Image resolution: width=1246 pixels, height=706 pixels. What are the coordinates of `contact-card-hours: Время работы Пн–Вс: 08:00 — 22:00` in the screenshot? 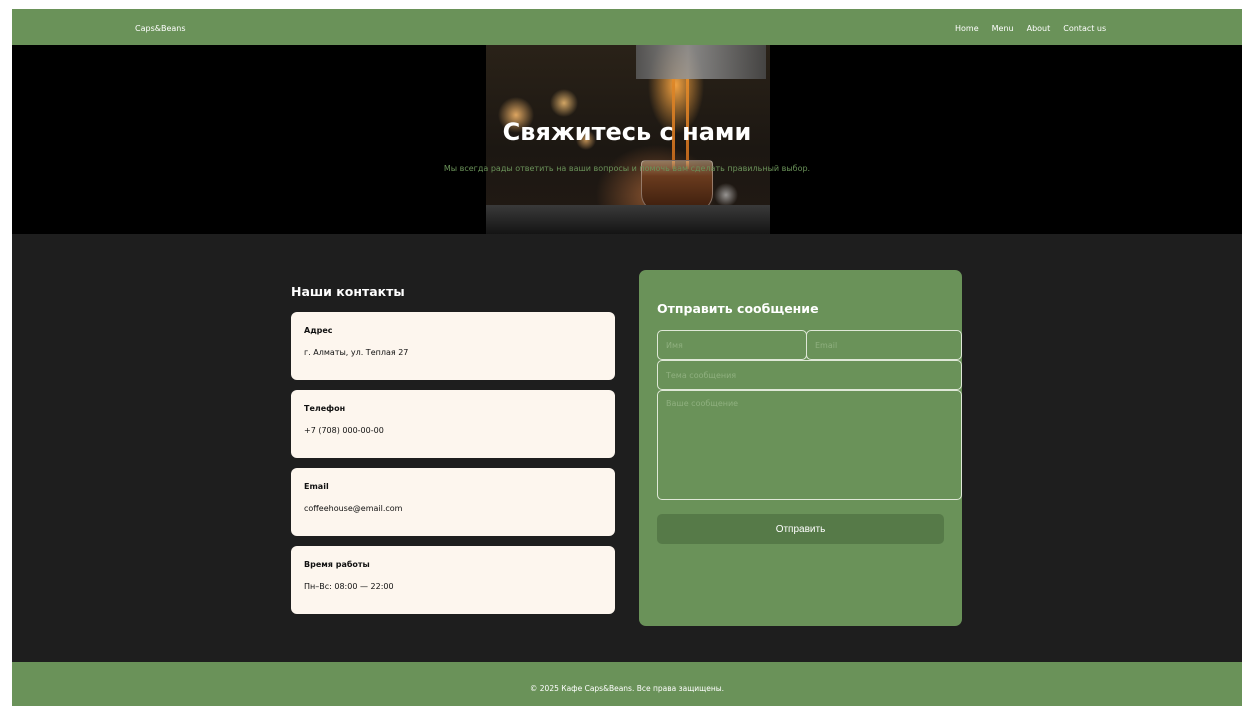 It's located at (453, 580).